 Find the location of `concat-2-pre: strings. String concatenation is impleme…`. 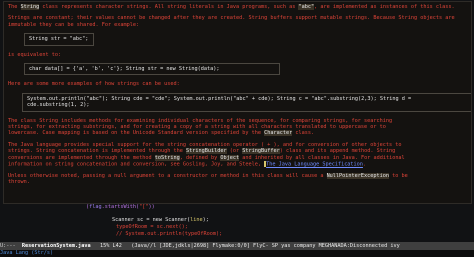

concat-2-pre: strings. String concatenation is impleme… is located at coordinates (97, 151).